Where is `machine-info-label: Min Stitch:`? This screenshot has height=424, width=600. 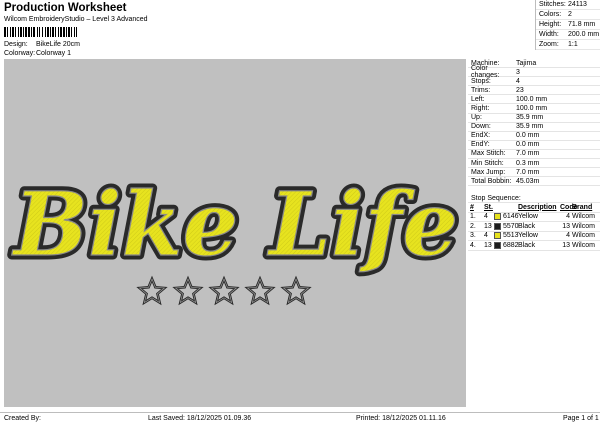
machine-info-label: Min Stitch: is located at coordinates (487, 163).